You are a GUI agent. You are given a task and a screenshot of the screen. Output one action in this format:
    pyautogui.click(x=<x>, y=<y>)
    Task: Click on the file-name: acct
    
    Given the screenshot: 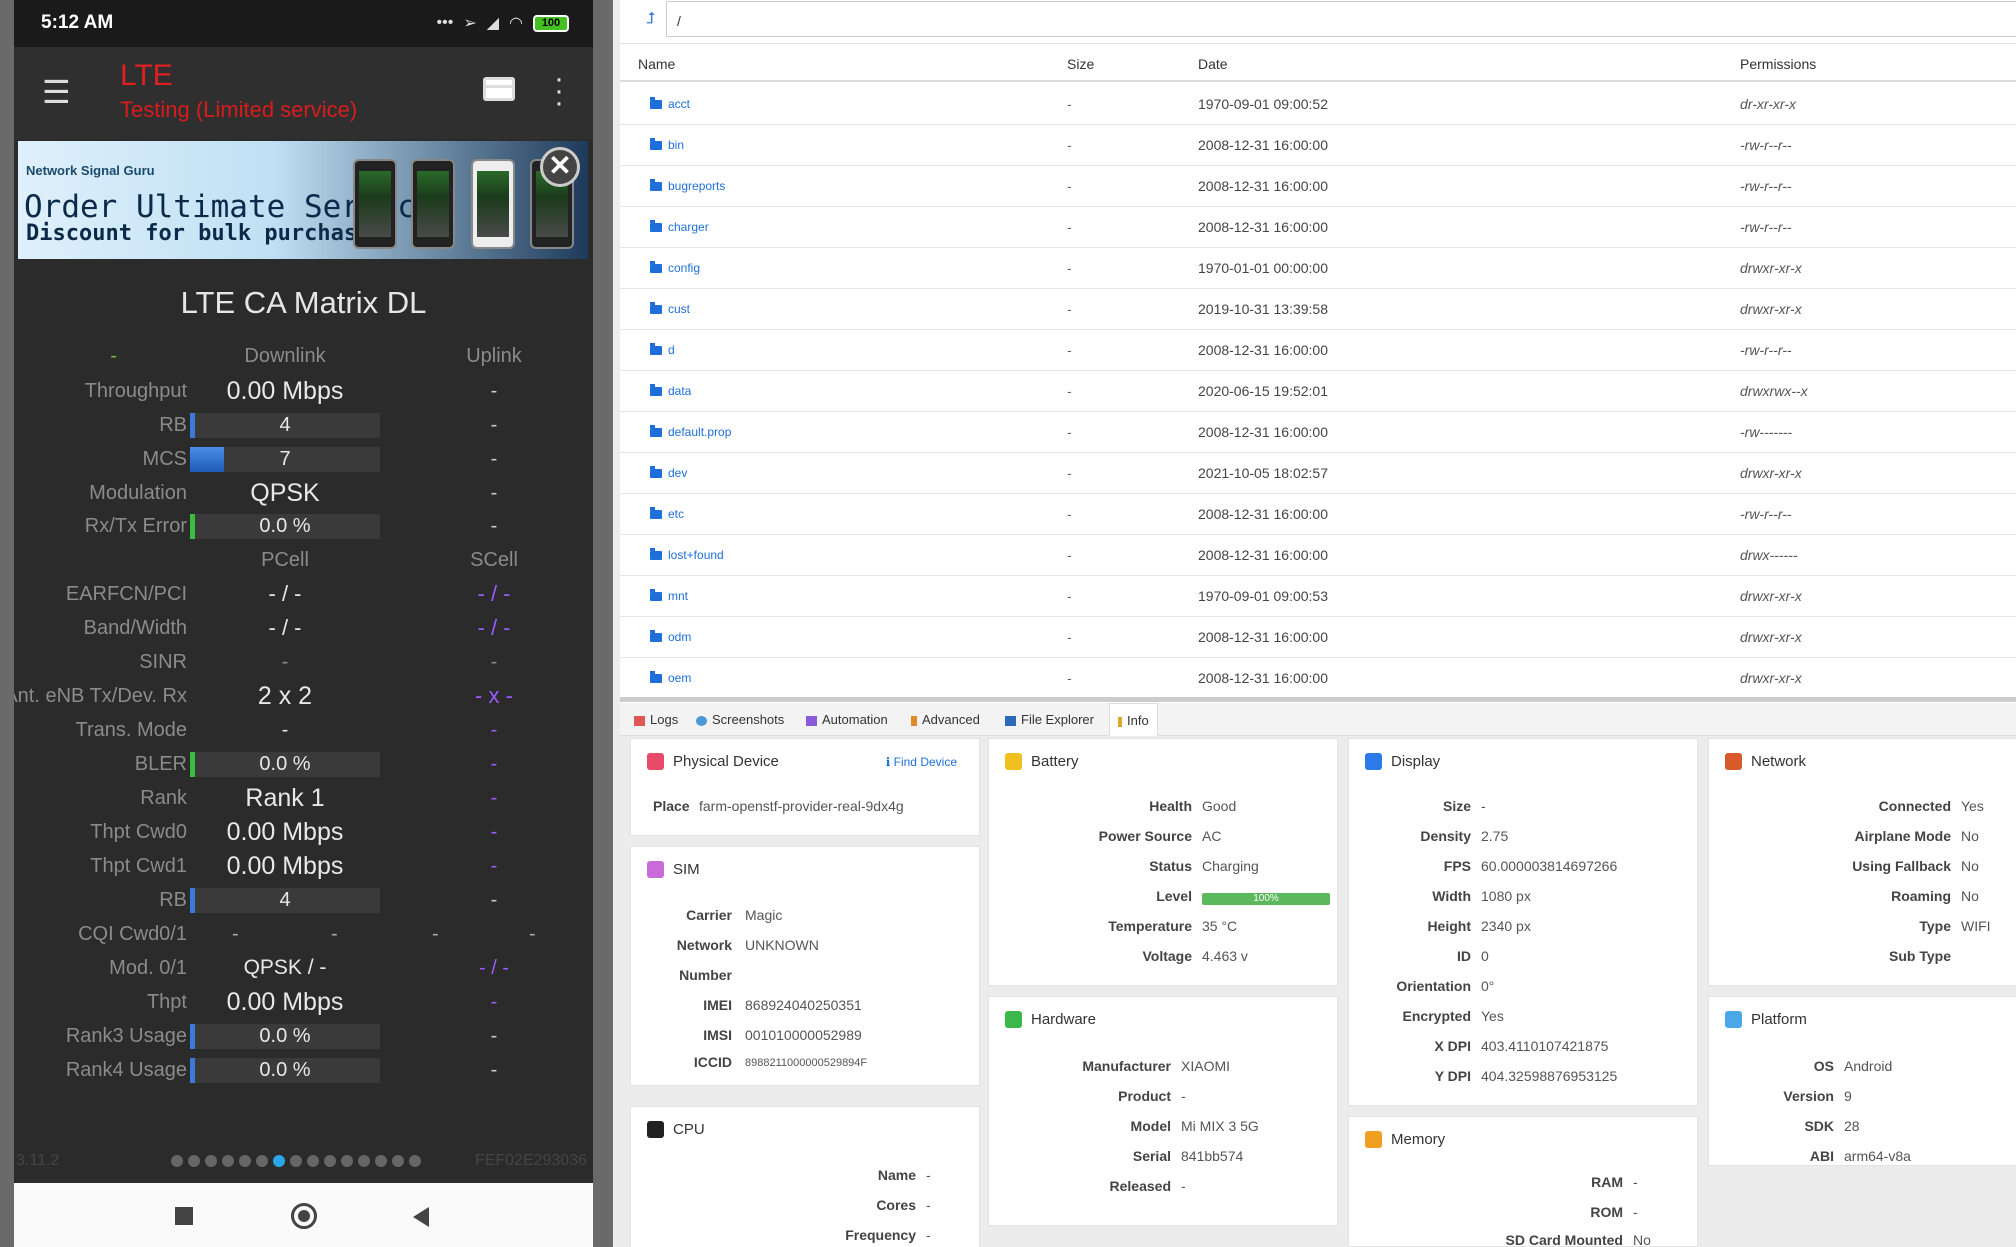 What is the action you would take?
    pyautogui.click(x=670, y=104)
    